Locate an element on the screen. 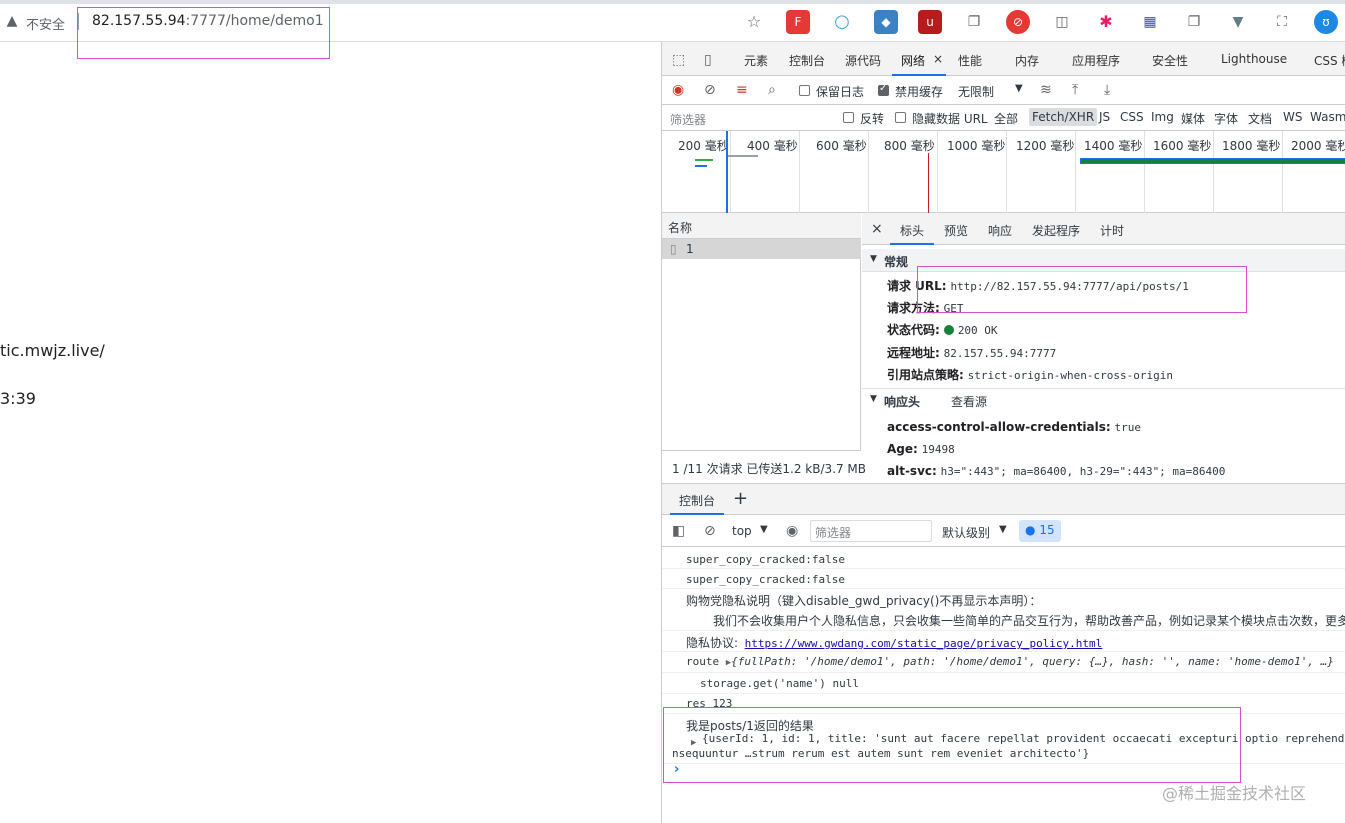 Image resolution: width=1345 pixels, height=823 pixels. tab-network: 网络 is located at coordinates (913, 60).